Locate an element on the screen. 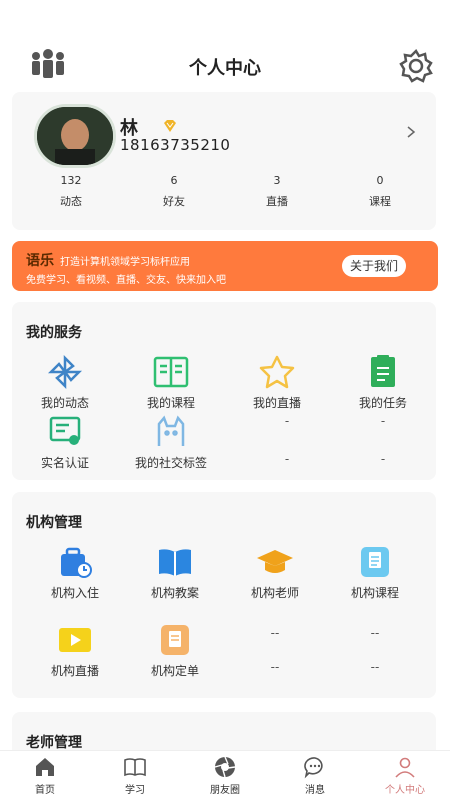 This screenshot has width=450, height=801. stat-label: 直播 is located at coordinates (277, 201).